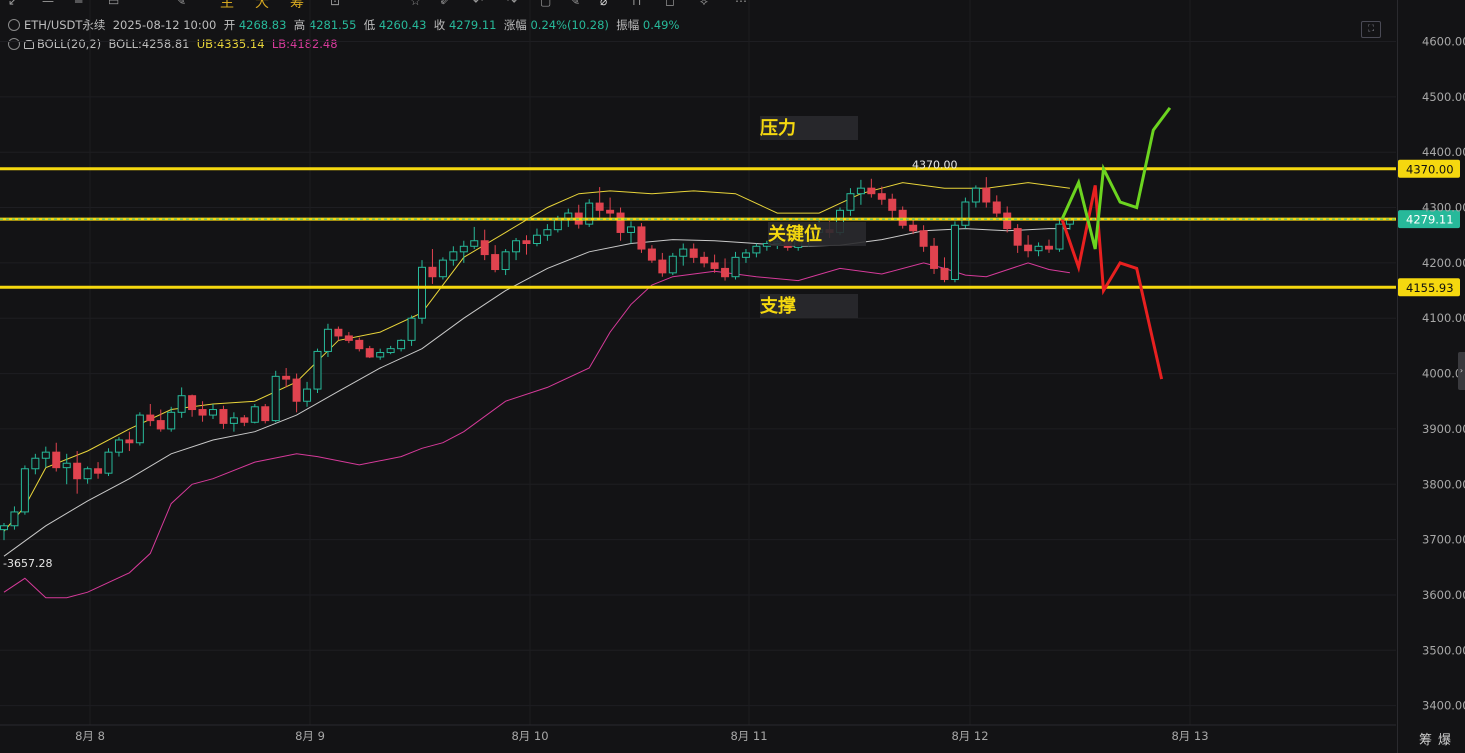  What do you see at coordinates (1430, 288) in the screenshot?
I see `level-price-label: 4155.93` at bounding box center [1430, 288].